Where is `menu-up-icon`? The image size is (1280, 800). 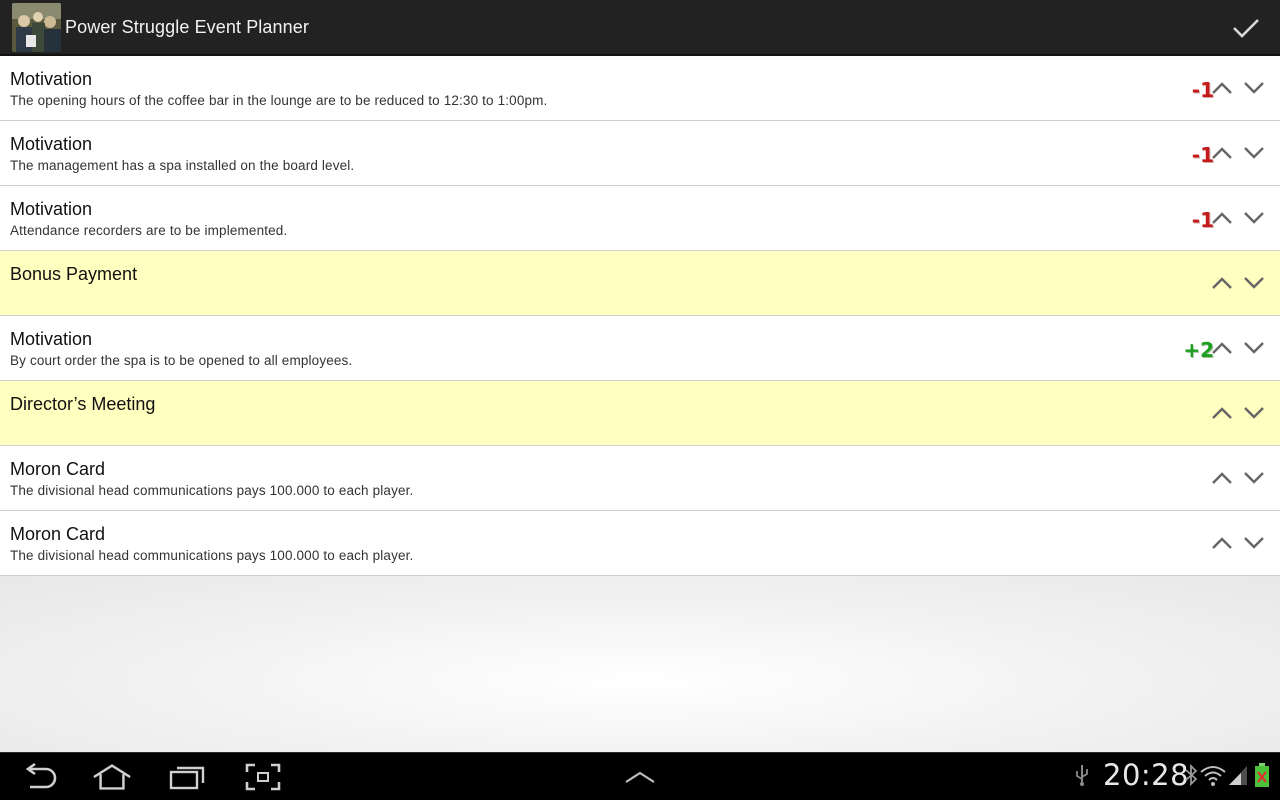
menu-up-icon is located at coordinates (640, 777).